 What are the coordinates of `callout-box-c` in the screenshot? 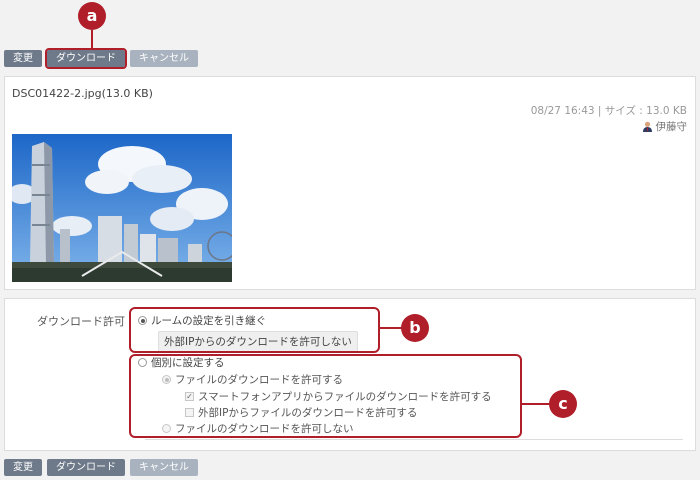 It's located at (325, 396).